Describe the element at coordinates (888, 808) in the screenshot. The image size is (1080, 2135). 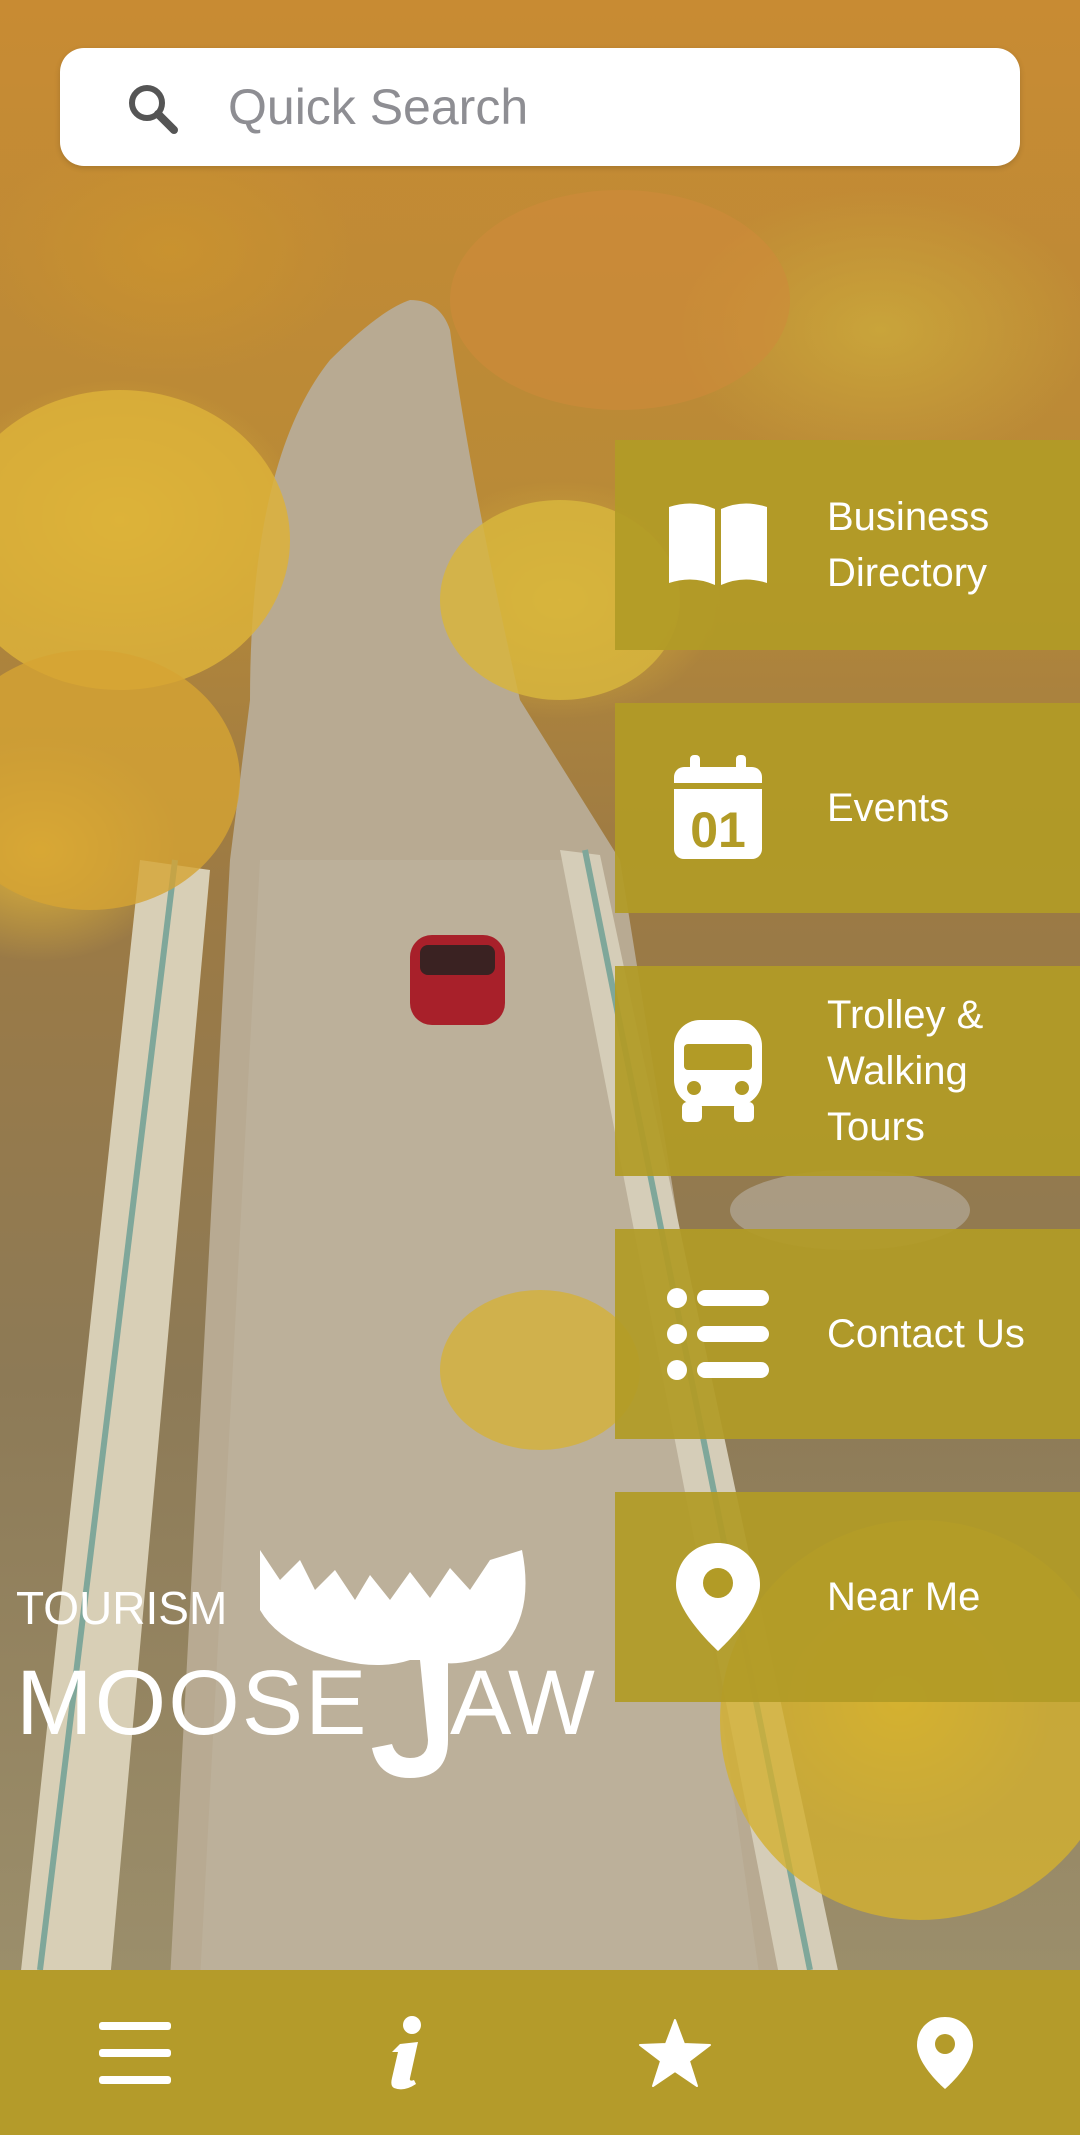
I see `menu-label: Events` at that location.